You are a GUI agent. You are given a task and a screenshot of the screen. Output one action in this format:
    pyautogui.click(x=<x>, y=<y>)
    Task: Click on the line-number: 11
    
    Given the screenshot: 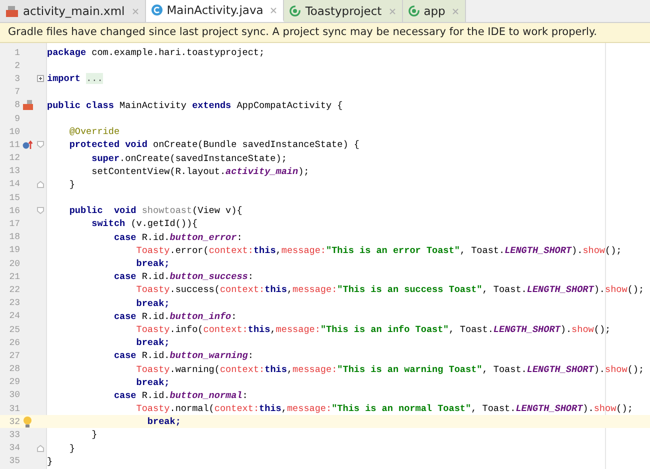 What is the action you would take?
    pyautogui.click(x=14, y=145)
    